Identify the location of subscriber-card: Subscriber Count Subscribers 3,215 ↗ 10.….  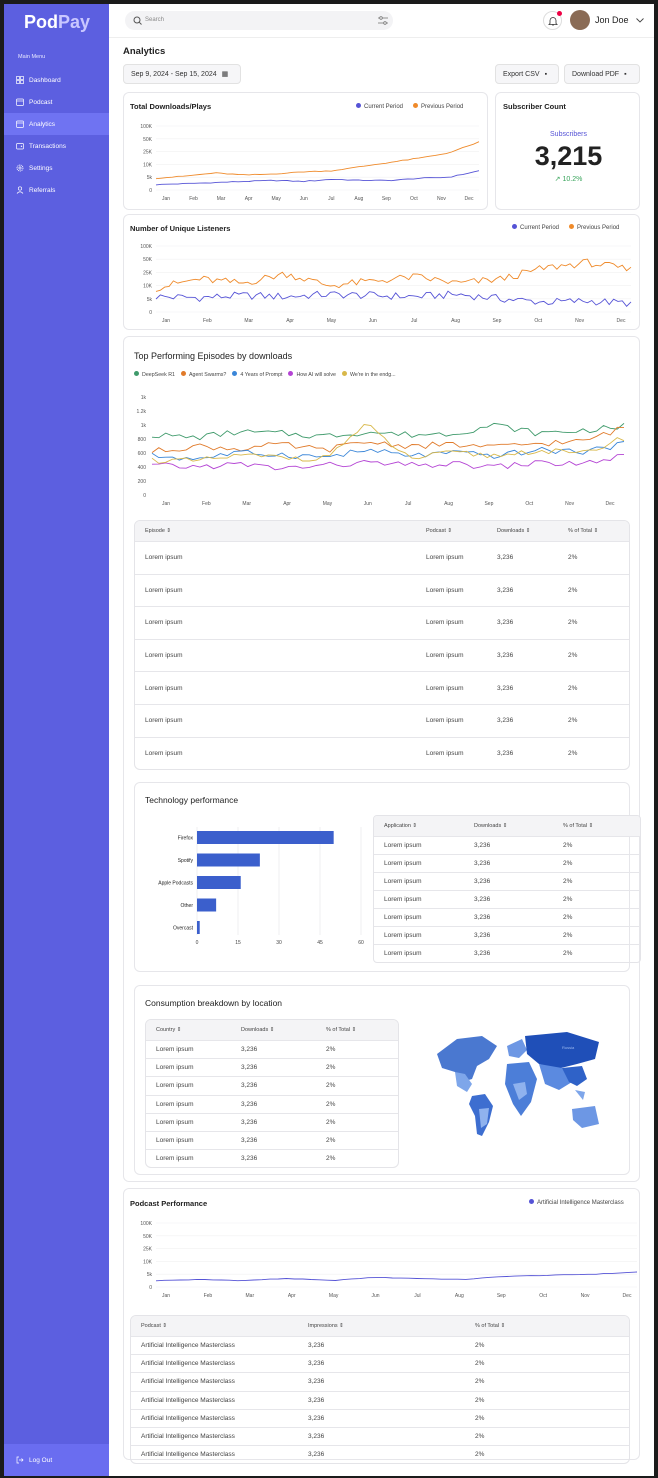
(567, 151).